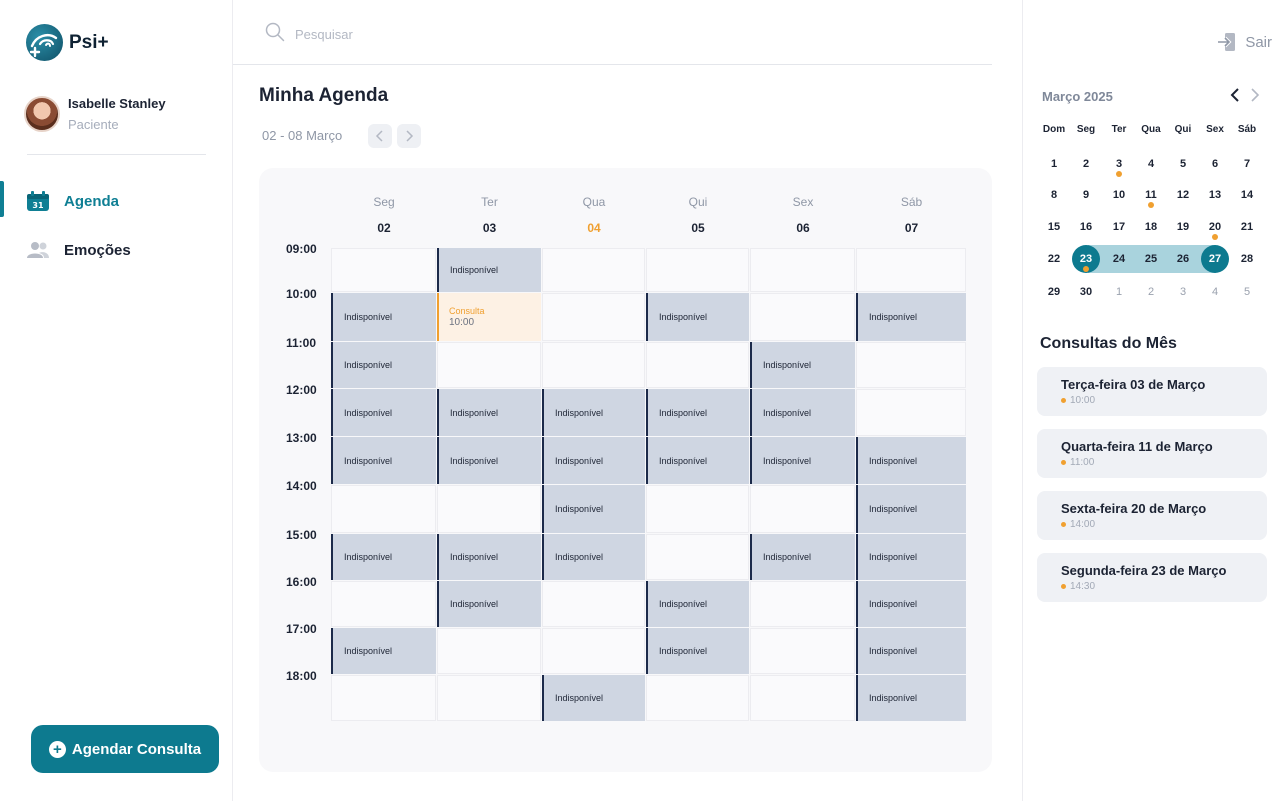  Describe the element at coordinates (1151, 227) in the screenshot. I see `calendar-day: 18` at that location.